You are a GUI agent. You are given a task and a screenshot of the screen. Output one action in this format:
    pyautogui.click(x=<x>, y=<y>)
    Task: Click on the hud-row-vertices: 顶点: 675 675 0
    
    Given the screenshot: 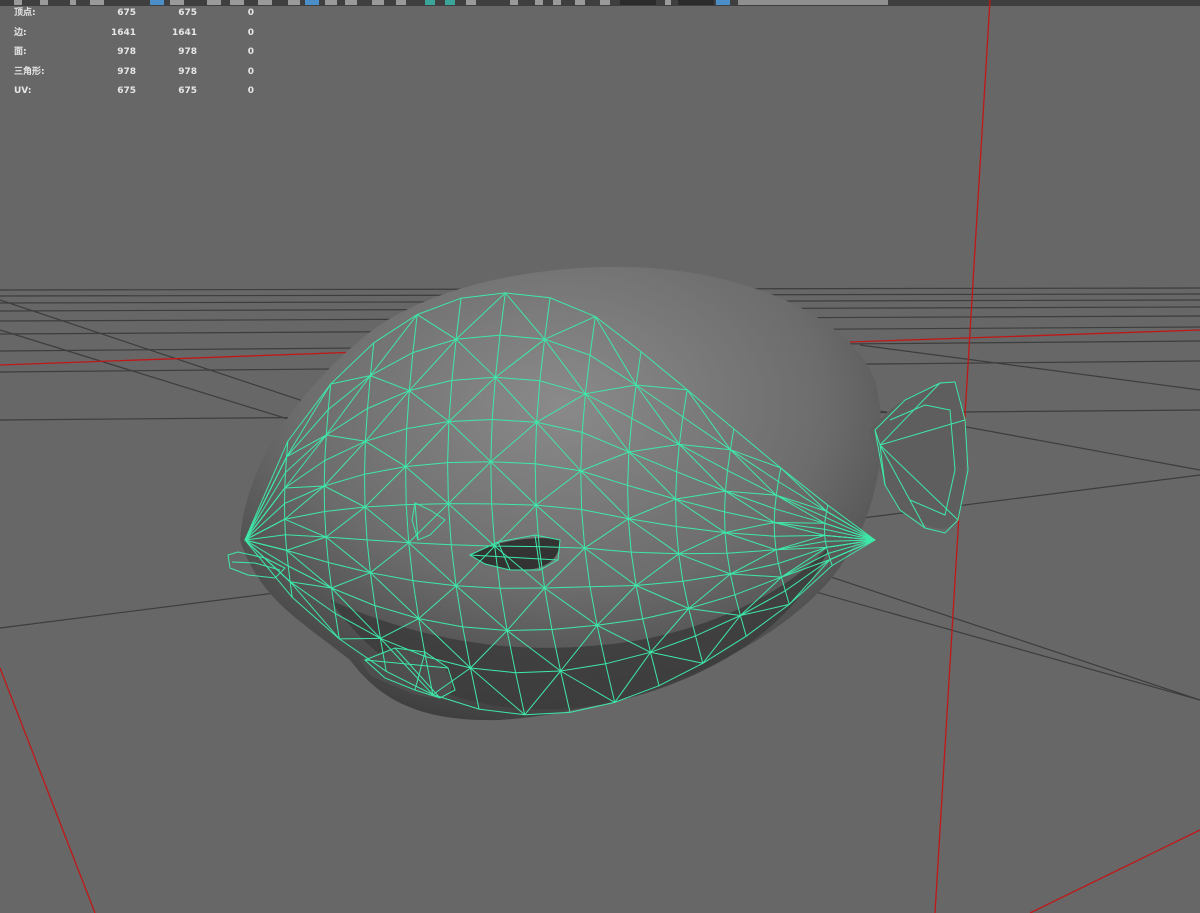 What is the action you would take?
    pyautogui.click(x=134, y=14)
    